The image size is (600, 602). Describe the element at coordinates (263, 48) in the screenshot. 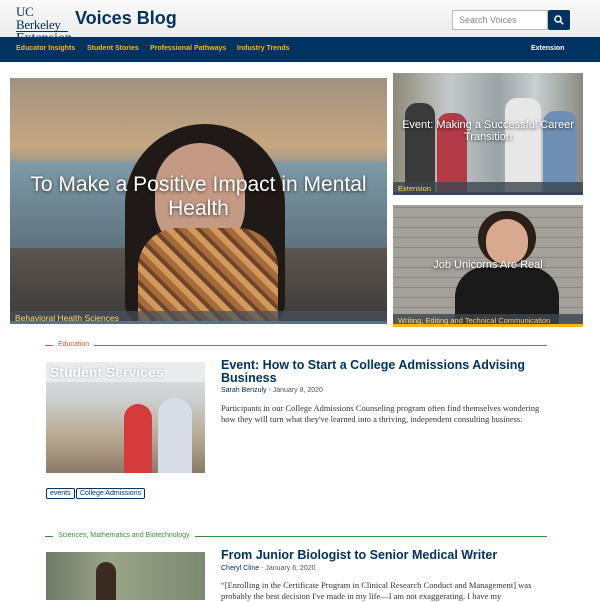

I see `nav-industry-trends: Industry Trends` at that location.